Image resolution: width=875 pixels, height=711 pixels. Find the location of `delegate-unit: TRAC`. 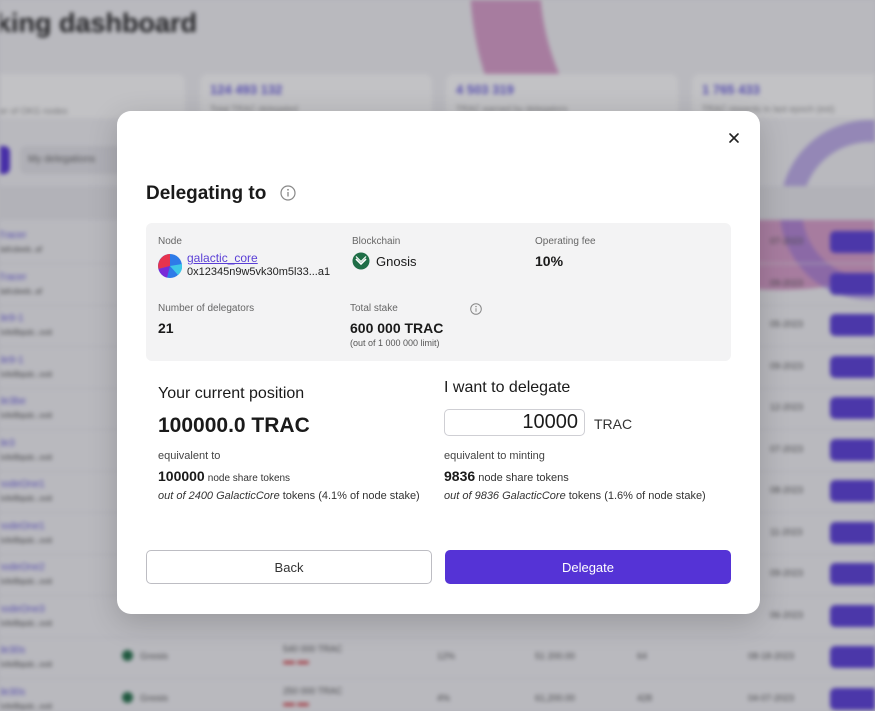

delegate-unit: TRAC is located at coordinates (613, 424).